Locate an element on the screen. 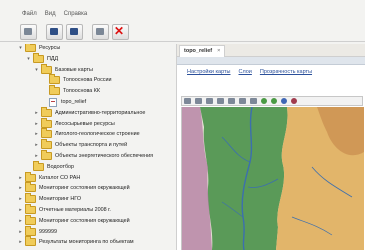 Image resolution: width=365 pixels, height=250 pixels. tree-item: ▸ Отчетные материалы 2008 г. is located at coordinates (64, 209).